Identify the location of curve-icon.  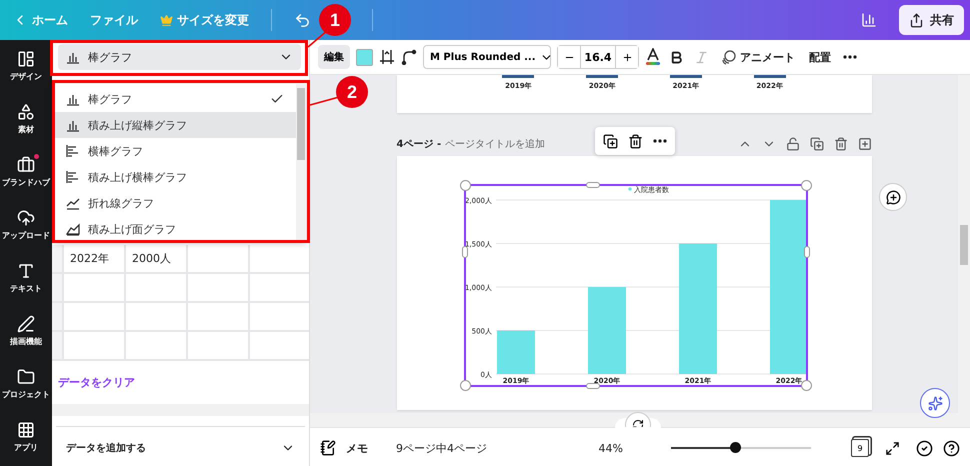
(409, 57).